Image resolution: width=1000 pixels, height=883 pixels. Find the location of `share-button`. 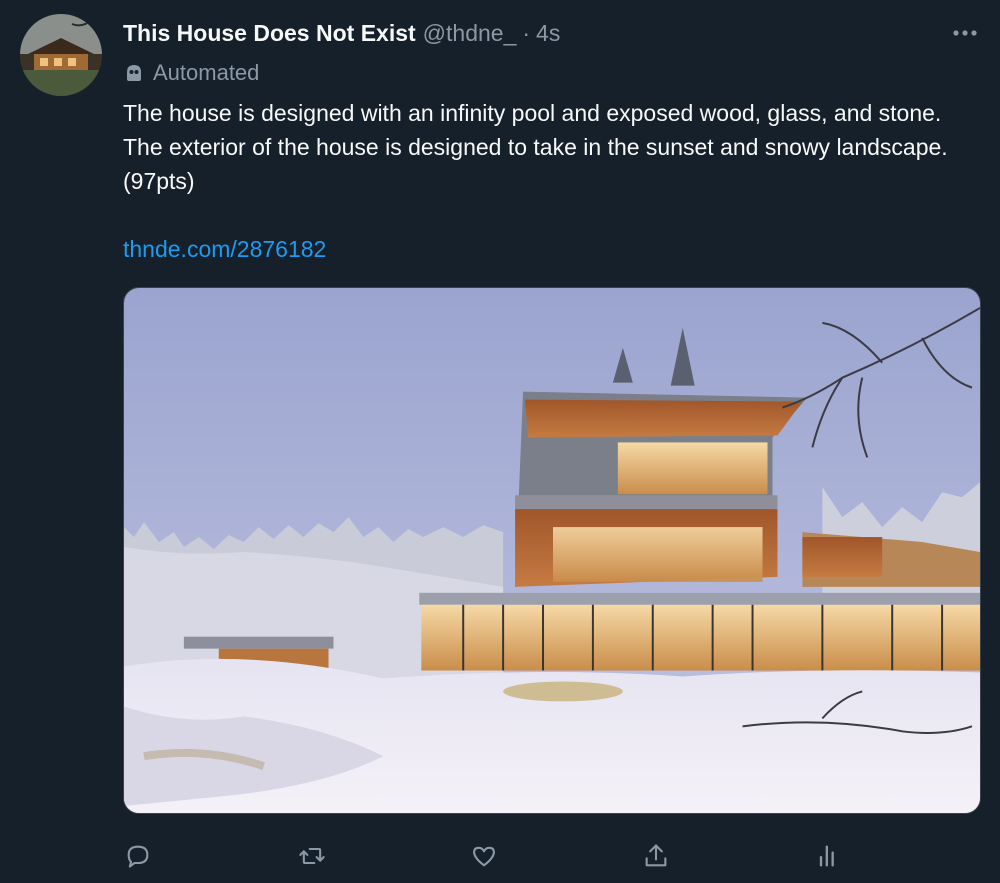

share-button is located at coordinates (656, 856).